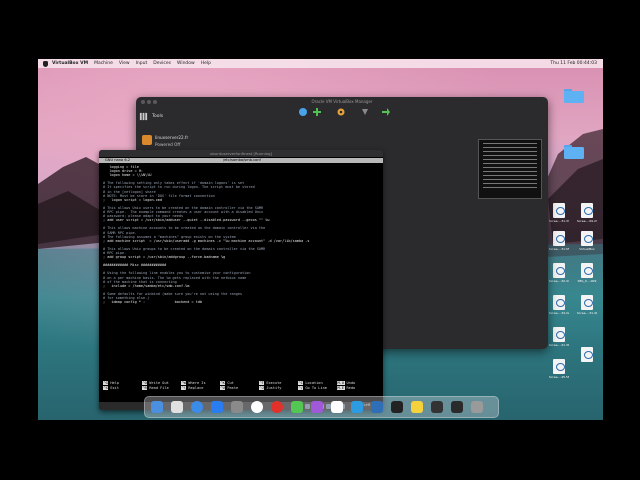 The image size is (640, 480). Describe the element at coordinates (341, 383) in the screenshot. I see `shortcut-key: M-U` at that location.